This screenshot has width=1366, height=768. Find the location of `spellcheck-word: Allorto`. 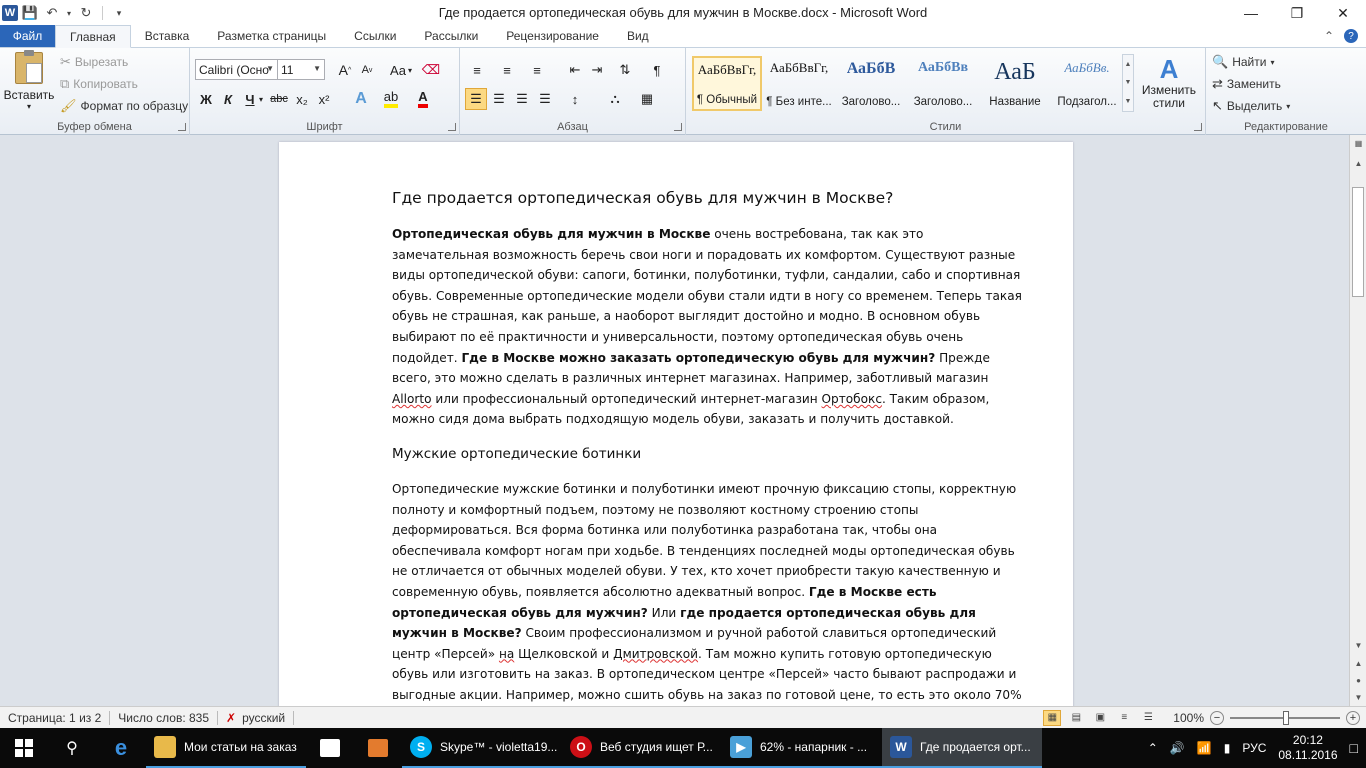

spellcheck-word: Allorto is located at coordinates (412, 399).